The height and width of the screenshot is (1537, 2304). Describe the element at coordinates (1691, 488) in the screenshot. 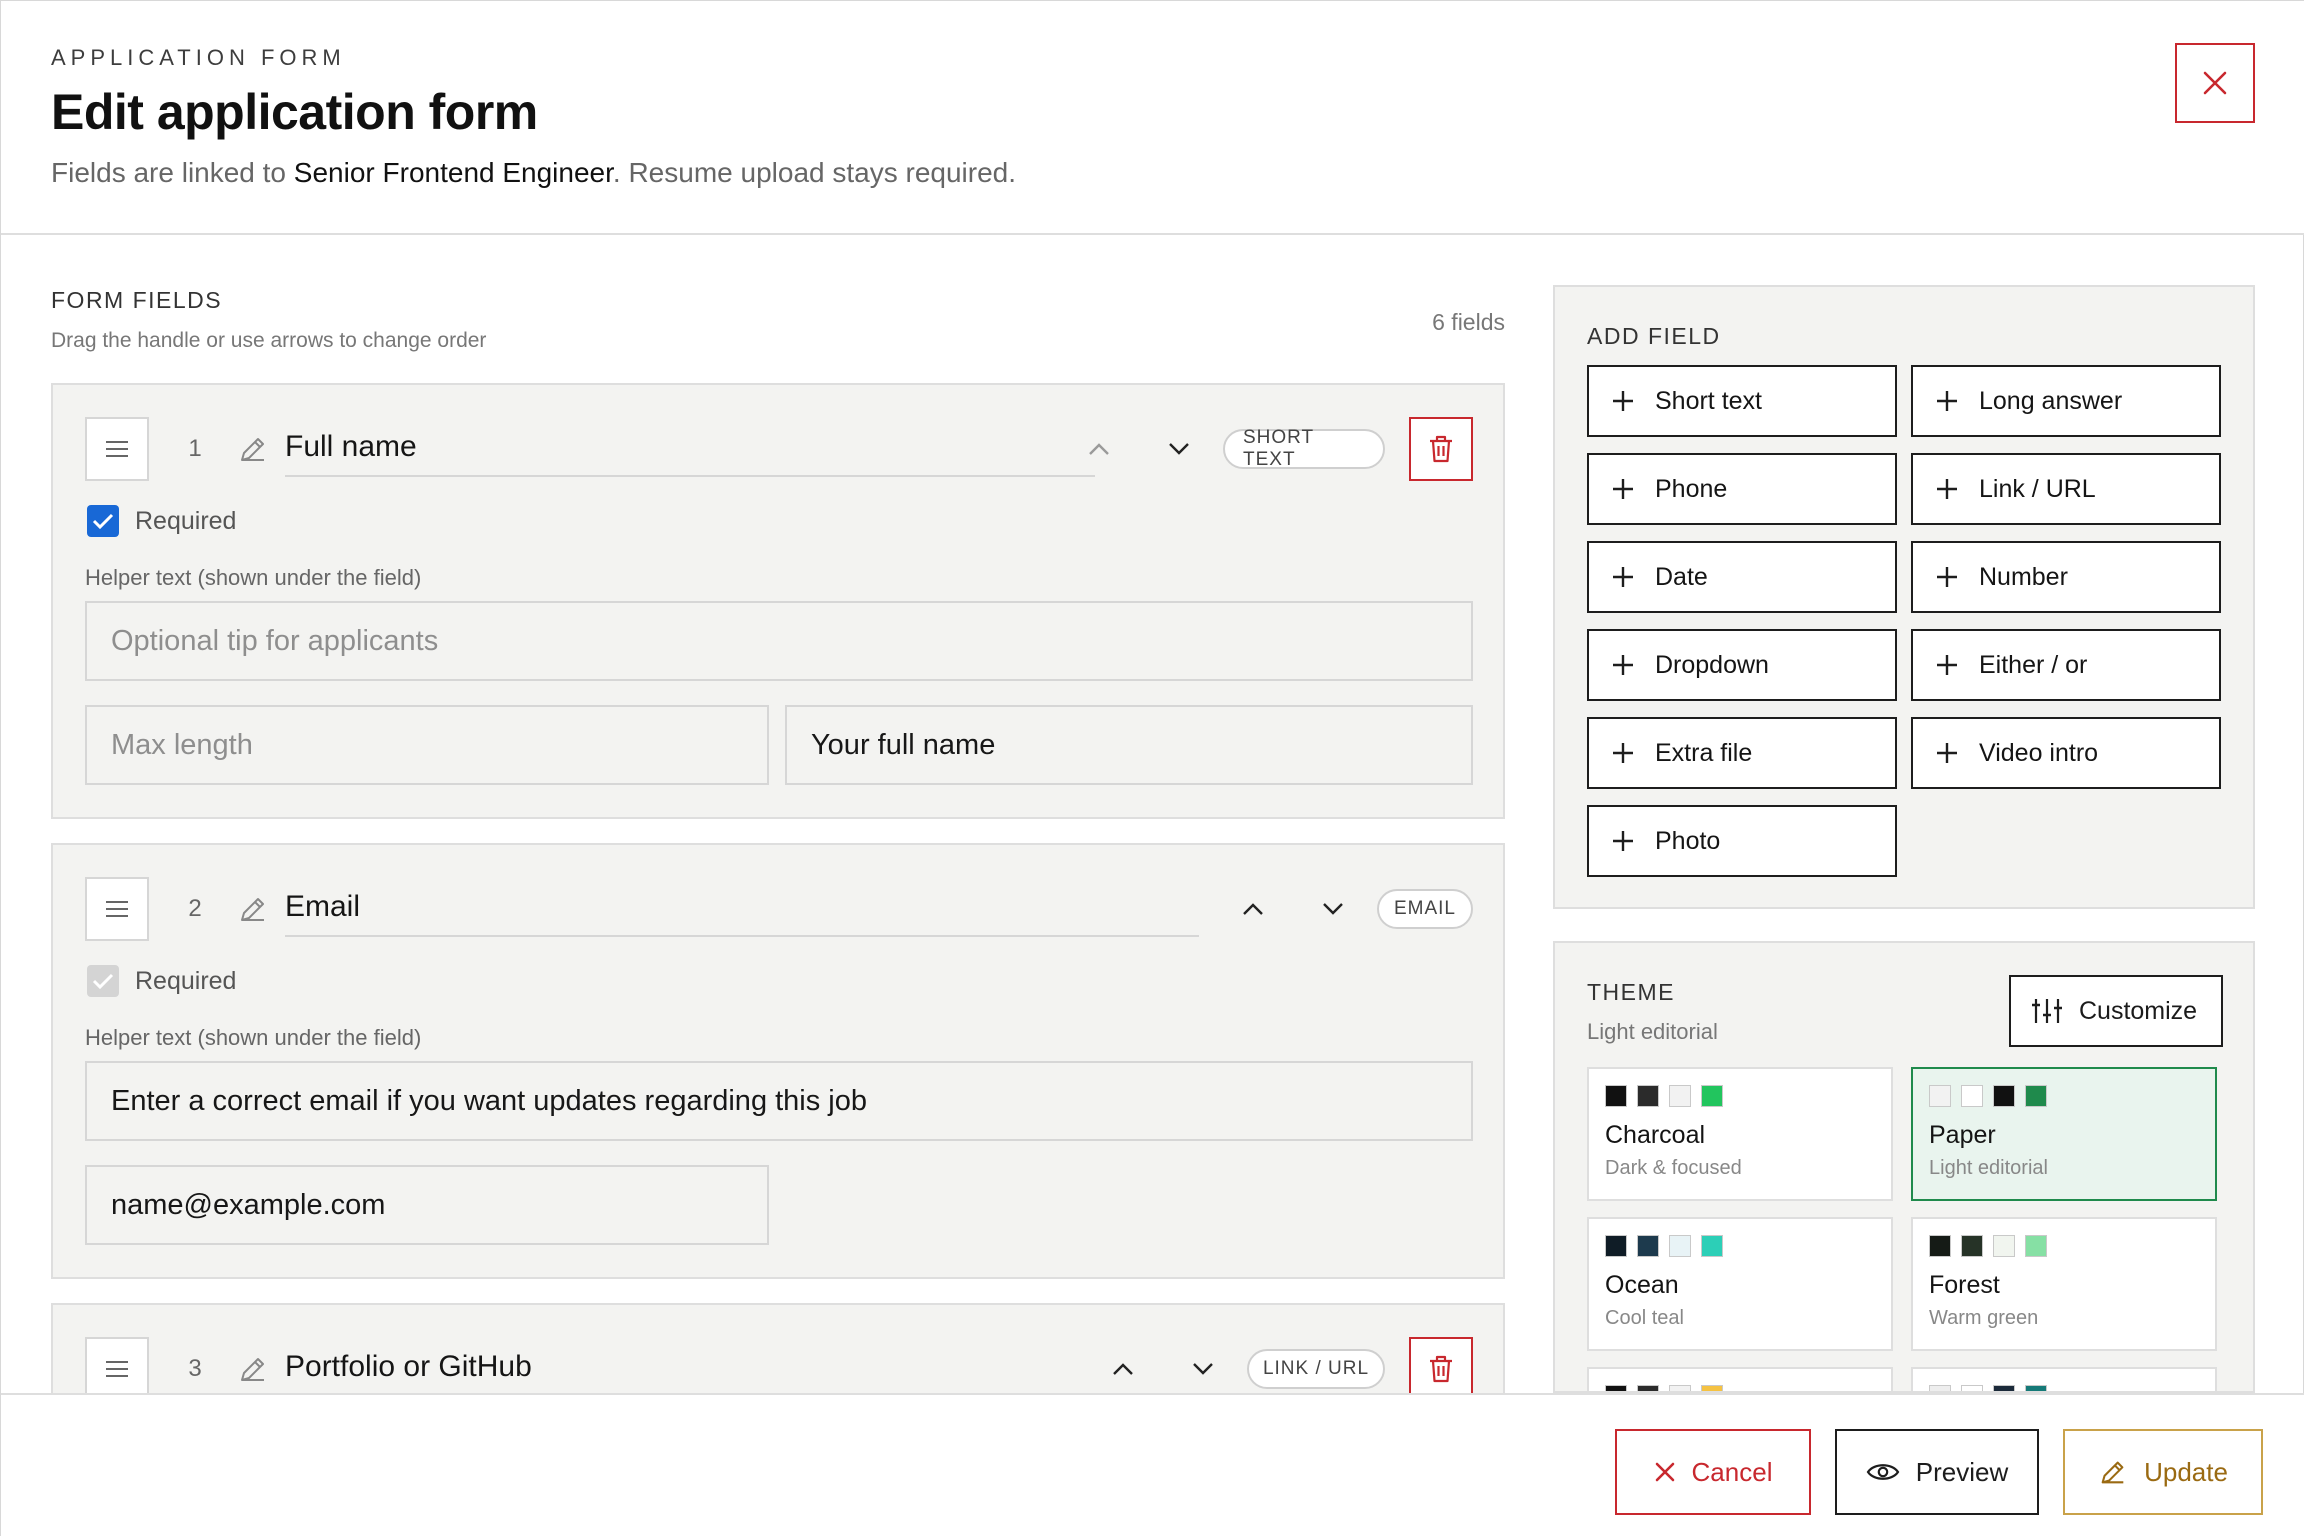

I see `add-field-label: Phone` at that location.